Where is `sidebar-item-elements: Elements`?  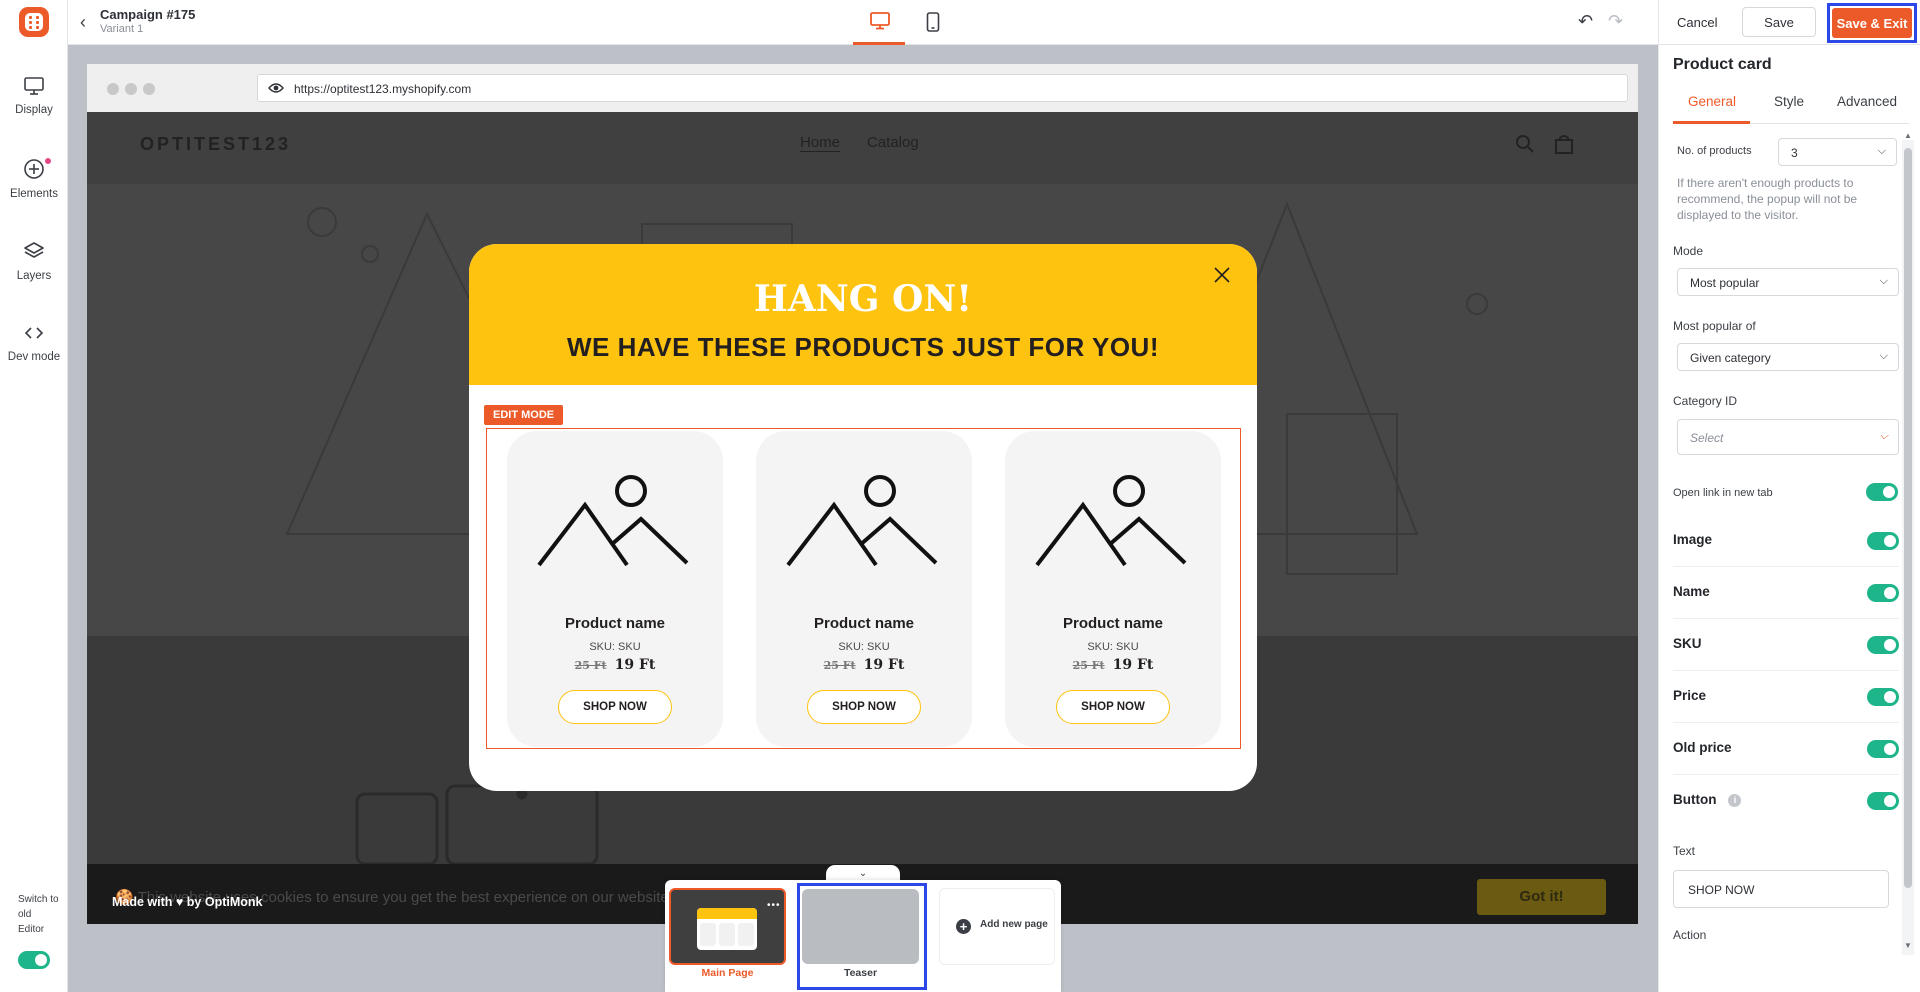 sidebar-item-elements: Elements is located at coordinates (34, 178).